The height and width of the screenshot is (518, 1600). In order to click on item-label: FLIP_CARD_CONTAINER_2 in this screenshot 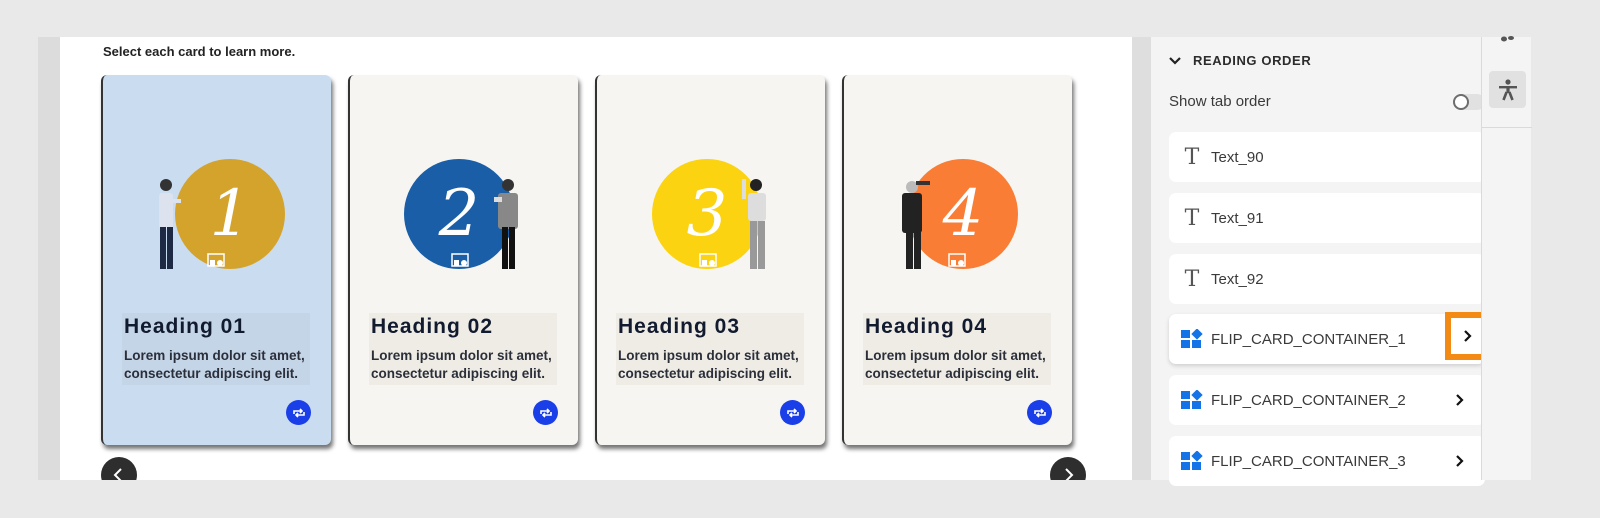, I will do `click(1308, 400)`.